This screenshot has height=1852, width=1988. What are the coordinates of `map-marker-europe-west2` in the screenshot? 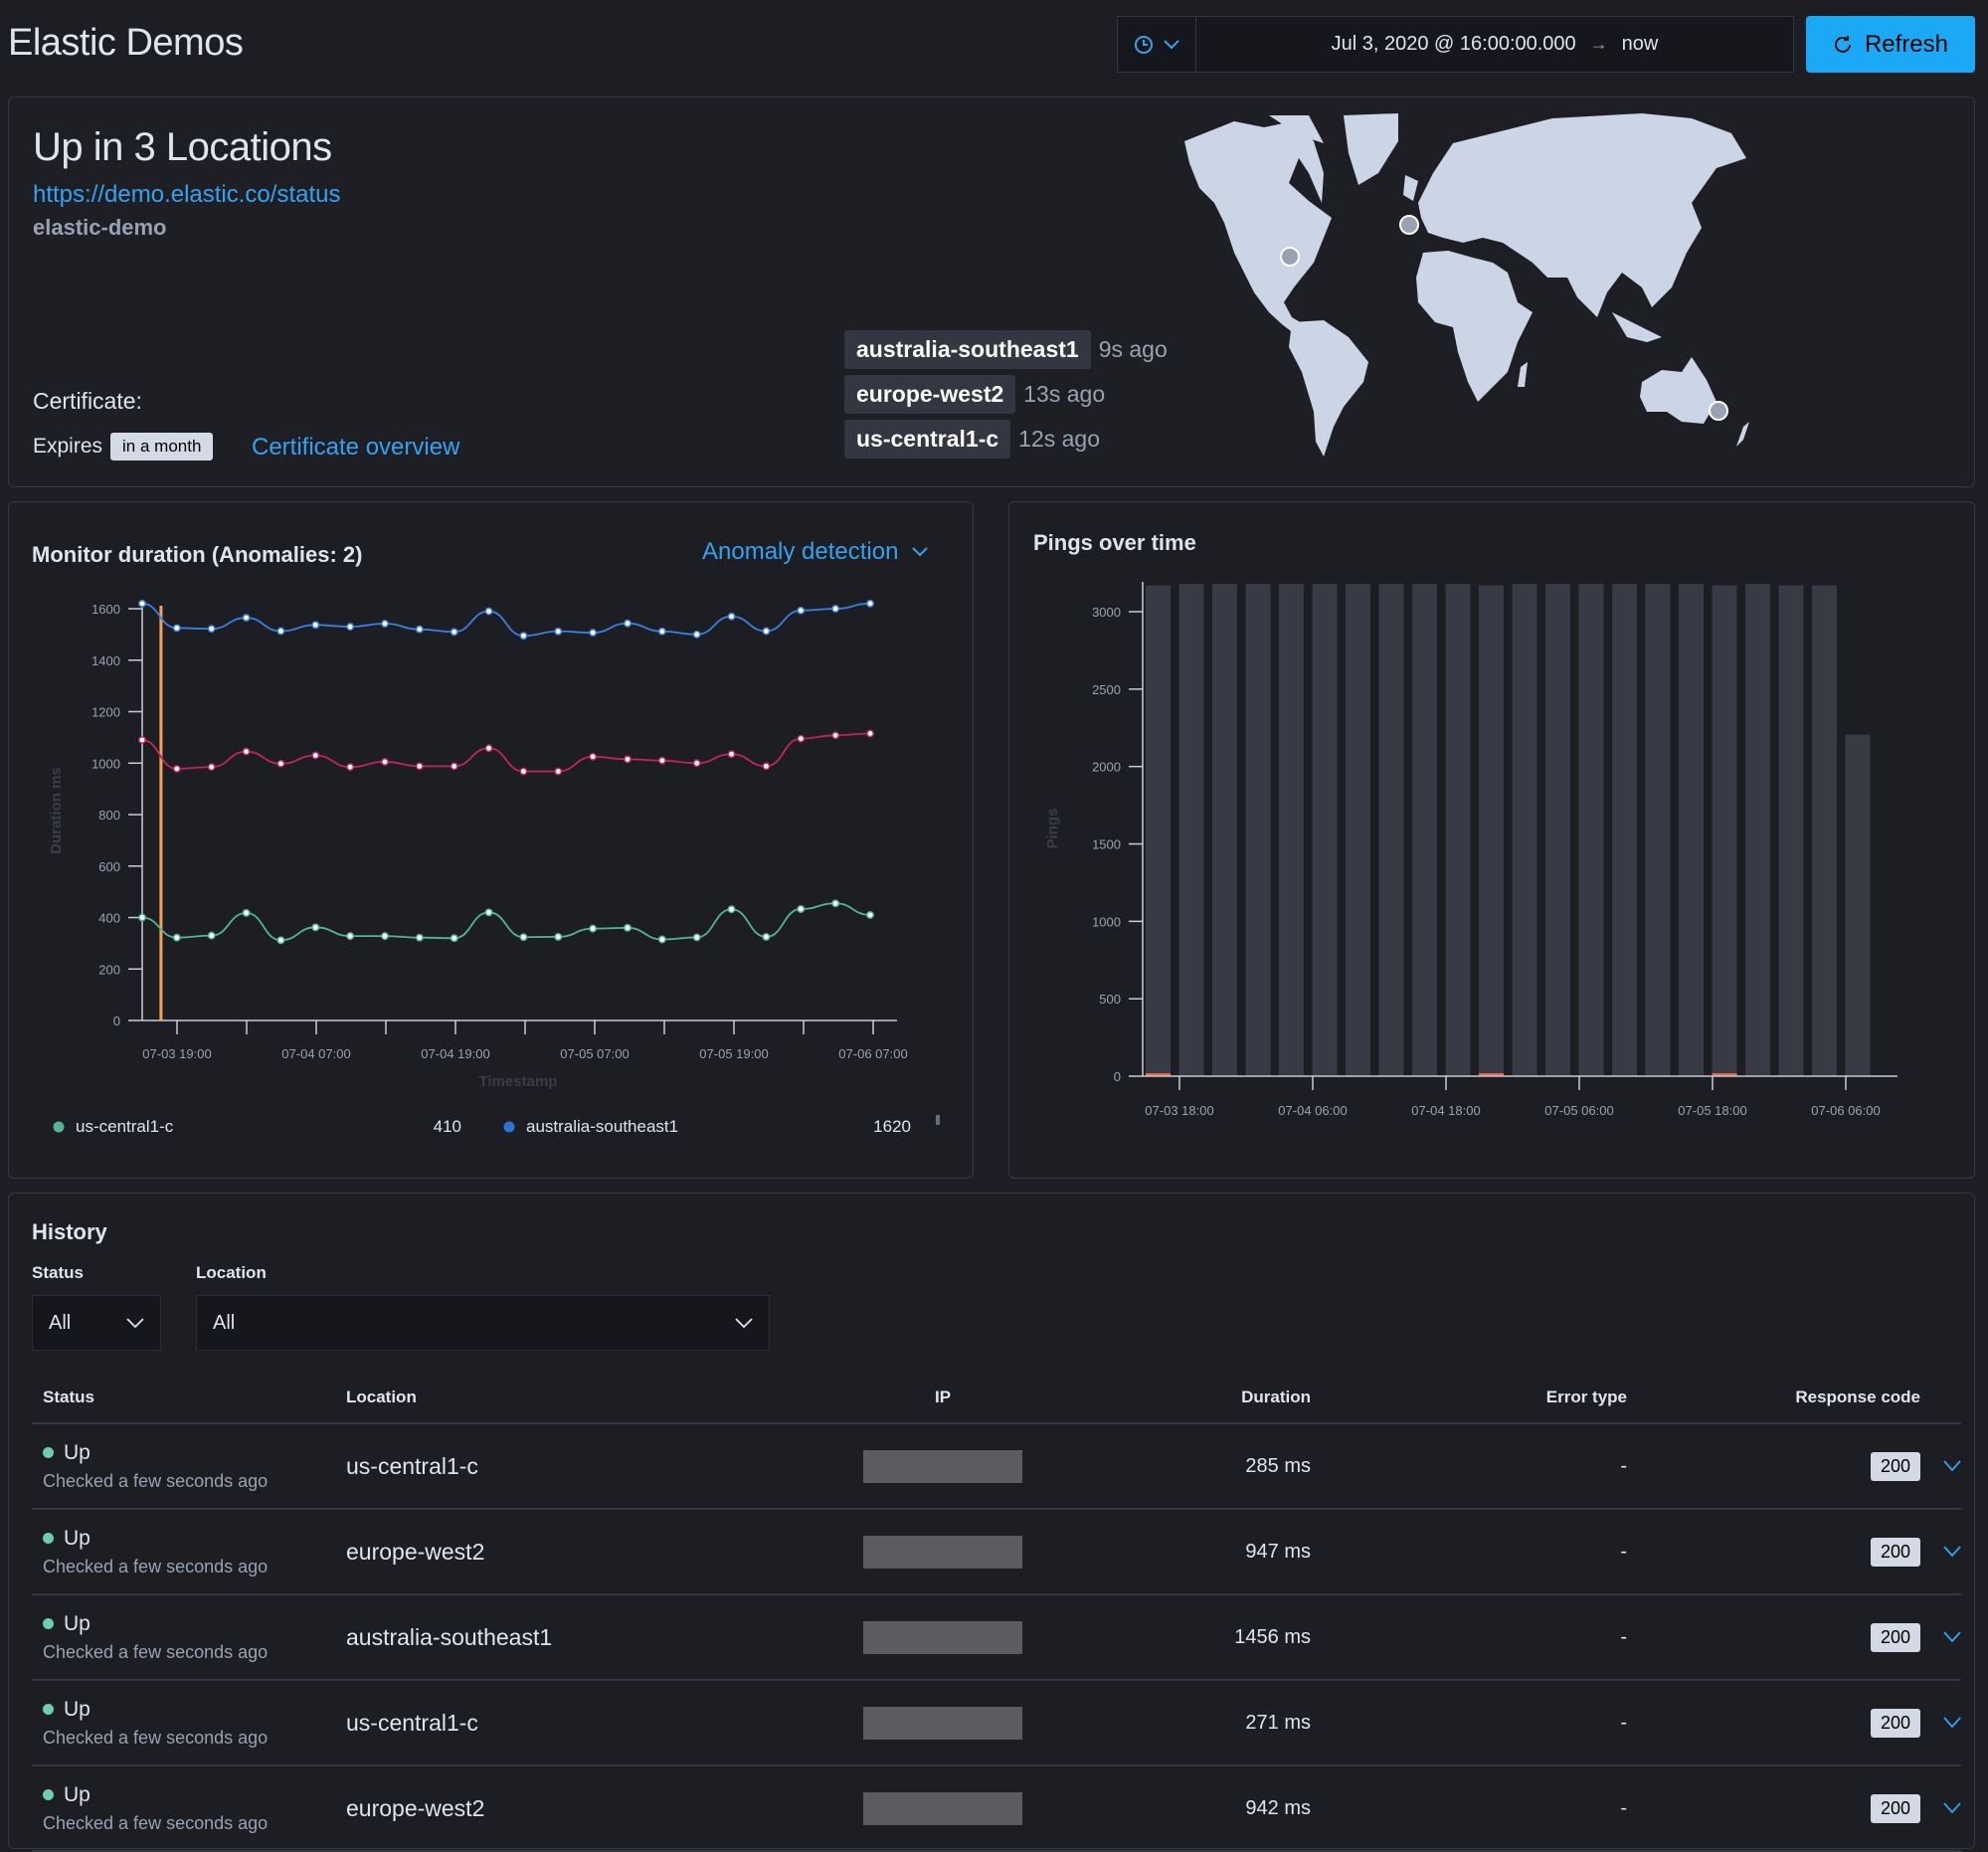 It's located at (1409, 225).